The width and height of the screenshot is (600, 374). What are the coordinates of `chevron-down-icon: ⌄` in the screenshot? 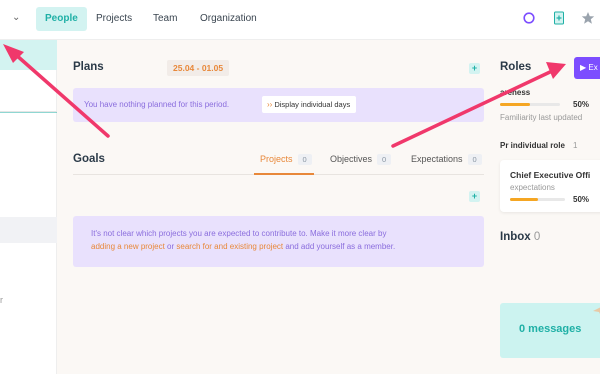 It's located at (16, 17).